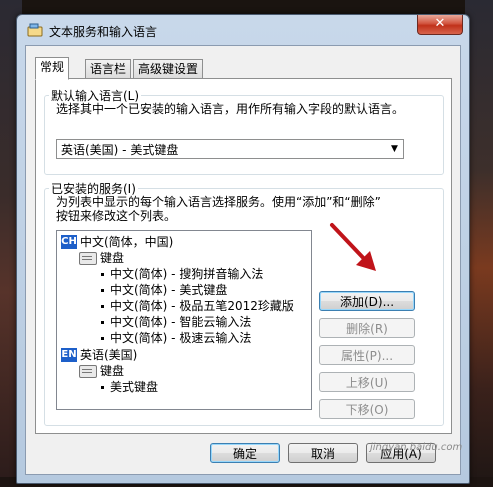 The height and width of the screenshot is (487, 493). Describe the element at coordinates (244, 131) in the screenshot. I see `default-language-group: 默认输入语言(L)` at that location.